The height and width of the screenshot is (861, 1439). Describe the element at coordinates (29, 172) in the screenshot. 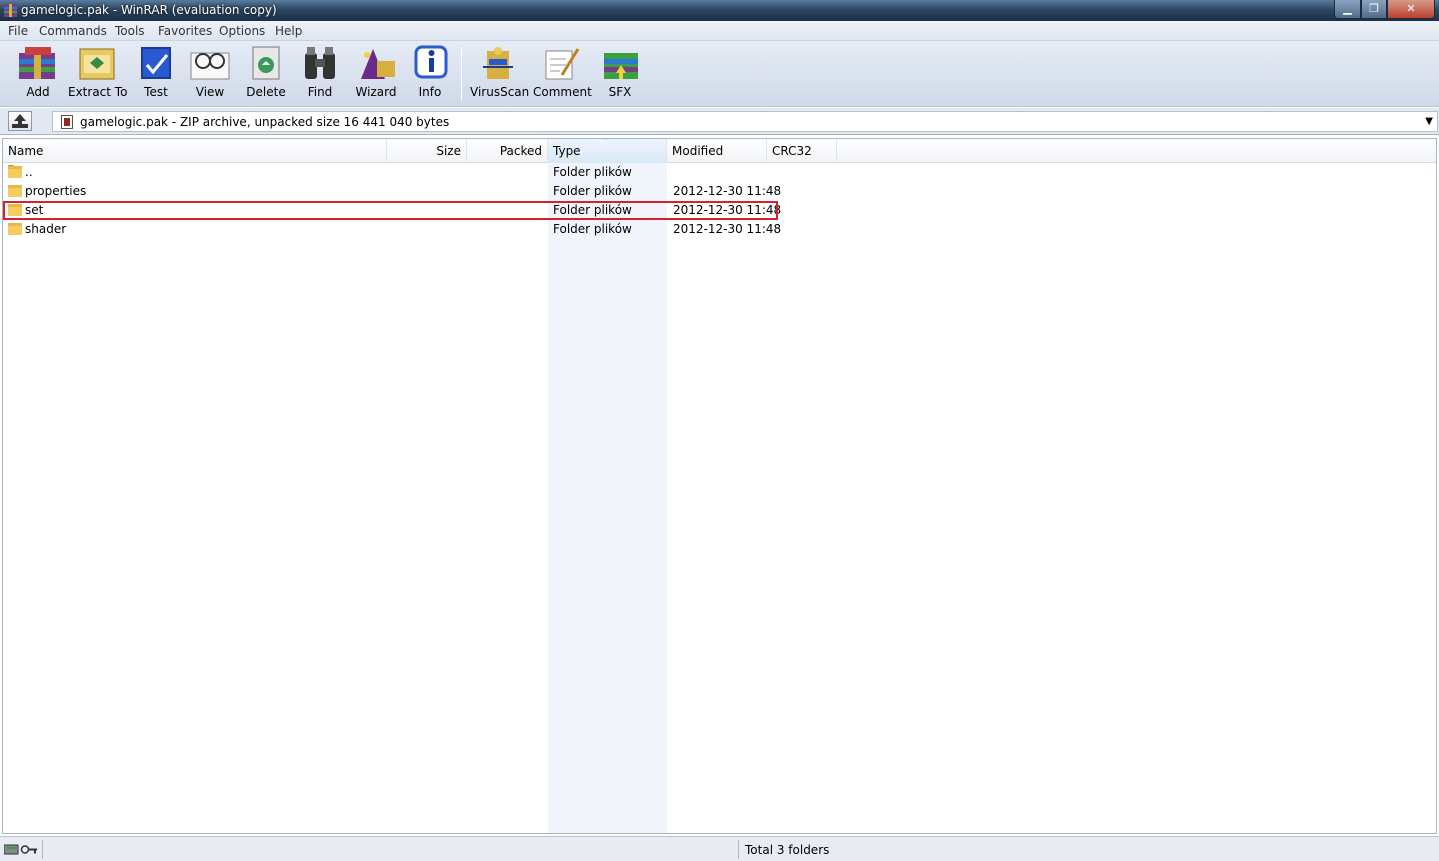

I see `row-name: ..` at that location.